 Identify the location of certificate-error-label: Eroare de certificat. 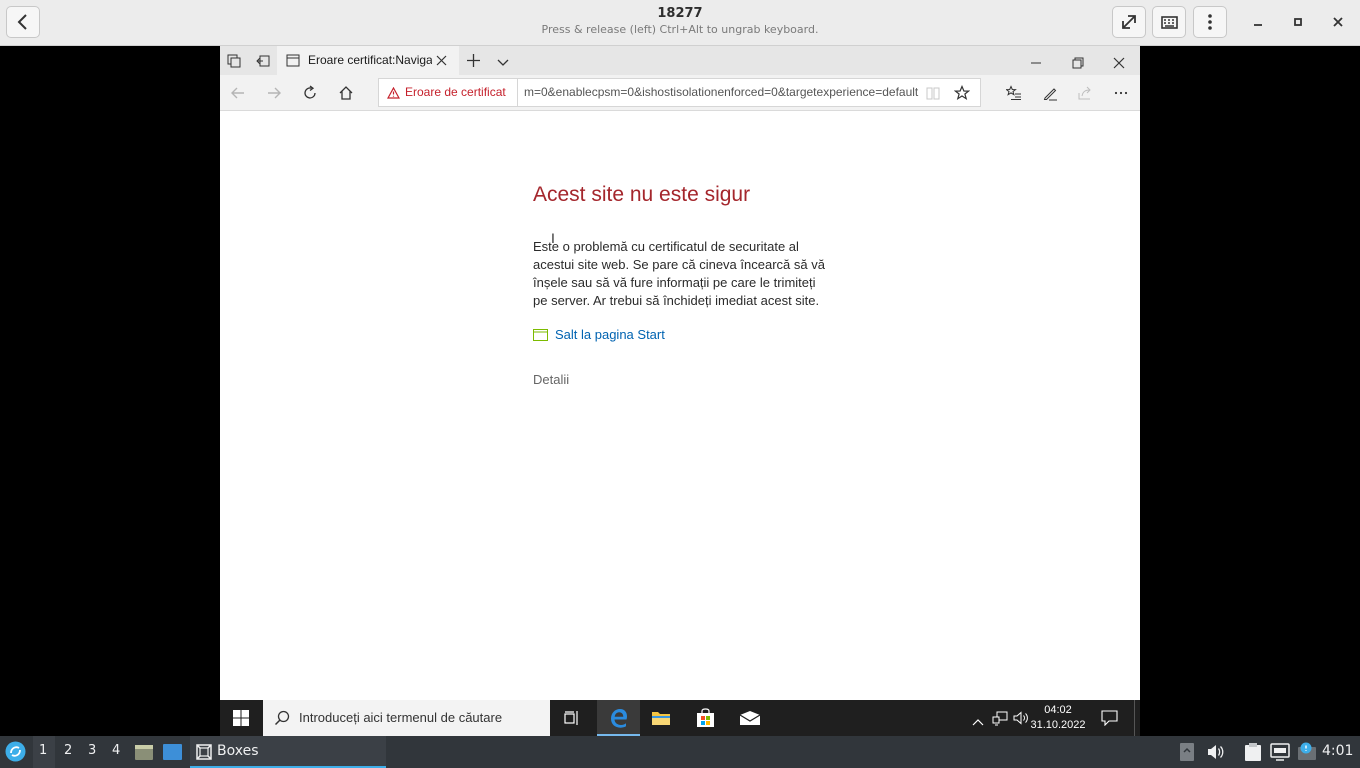
(455, 92).